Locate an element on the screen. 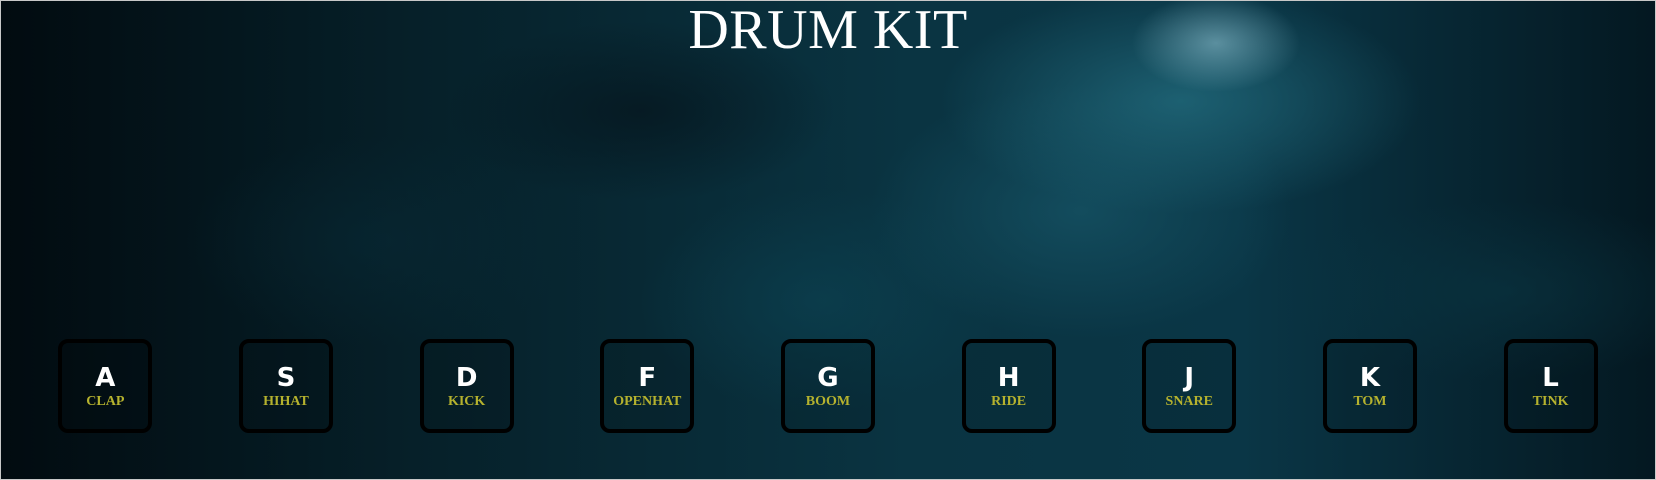 The image size is (1656, 480). key-openhat: F OPENHAT is located at coordinates (647, 386).